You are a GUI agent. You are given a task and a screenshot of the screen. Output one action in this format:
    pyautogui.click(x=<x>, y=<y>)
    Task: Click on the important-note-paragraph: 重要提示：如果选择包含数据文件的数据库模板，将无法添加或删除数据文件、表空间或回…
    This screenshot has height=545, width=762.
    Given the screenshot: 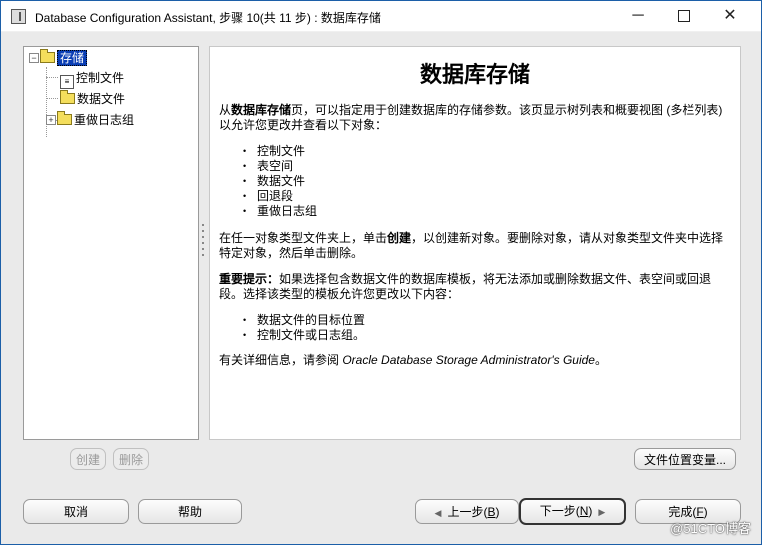 What is the action you would take?
    pyautogui.click(x=475, y=287)
    